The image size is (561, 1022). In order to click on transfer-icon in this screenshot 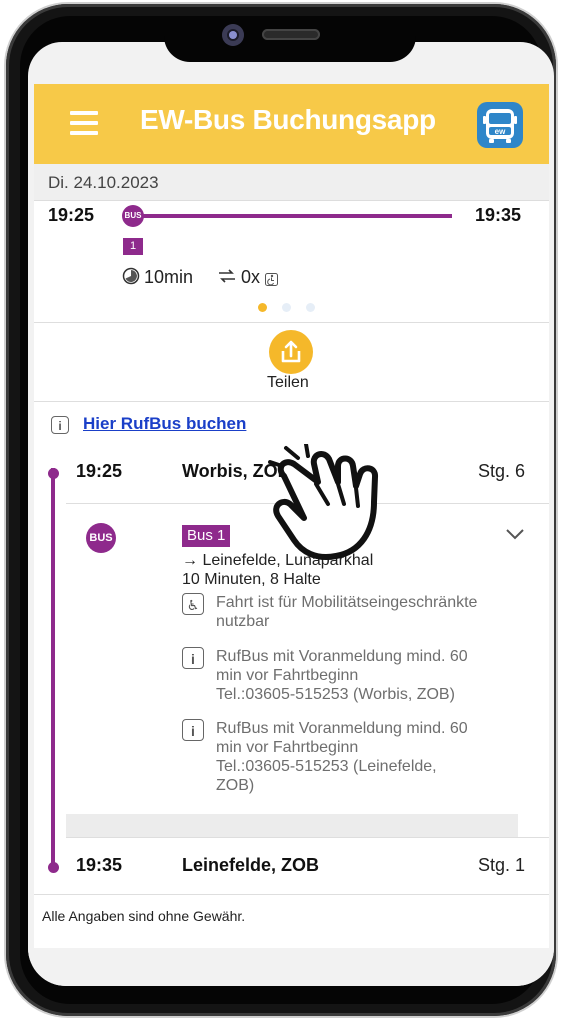, I will do `click(227, 277)`.